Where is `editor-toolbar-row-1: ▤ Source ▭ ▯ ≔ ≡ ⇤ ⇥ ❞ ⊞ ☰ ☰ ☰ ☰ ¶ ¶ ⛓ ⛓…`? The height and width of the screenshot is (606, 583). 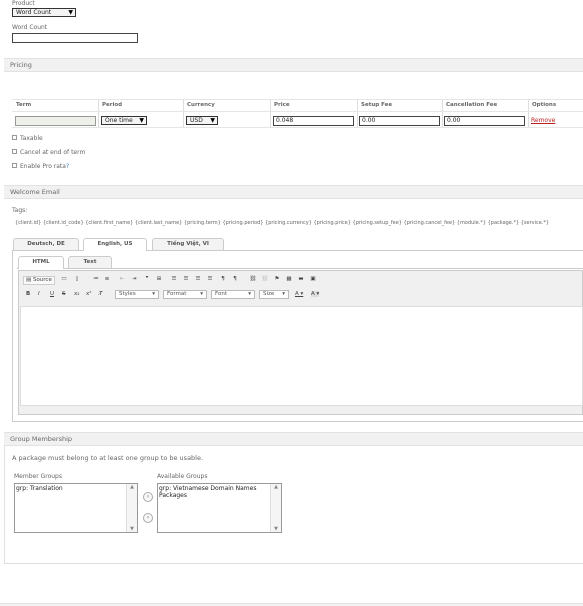
editor-toolbar-row-1: ▤ Source ▭ ▯ ≔ ≡ ⇤ ⇥ ❞ ⊞ ☰ ☰ ☰ ☰ ¶ ¶ ⛓ ⛓… is located at coordinates (303, 281).